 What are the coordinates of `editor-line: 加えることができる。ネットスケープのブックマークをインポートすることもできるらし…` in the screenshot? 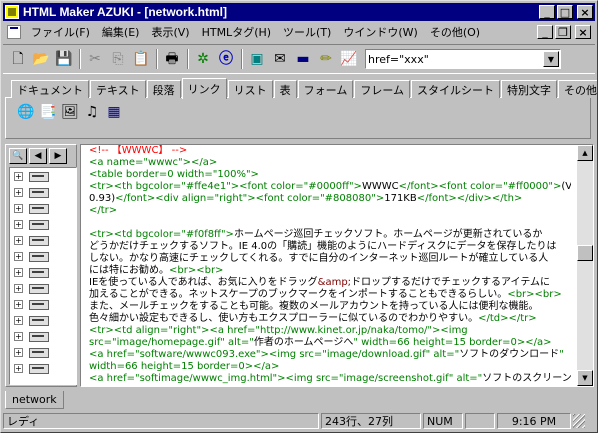 It's located at (330, 295).